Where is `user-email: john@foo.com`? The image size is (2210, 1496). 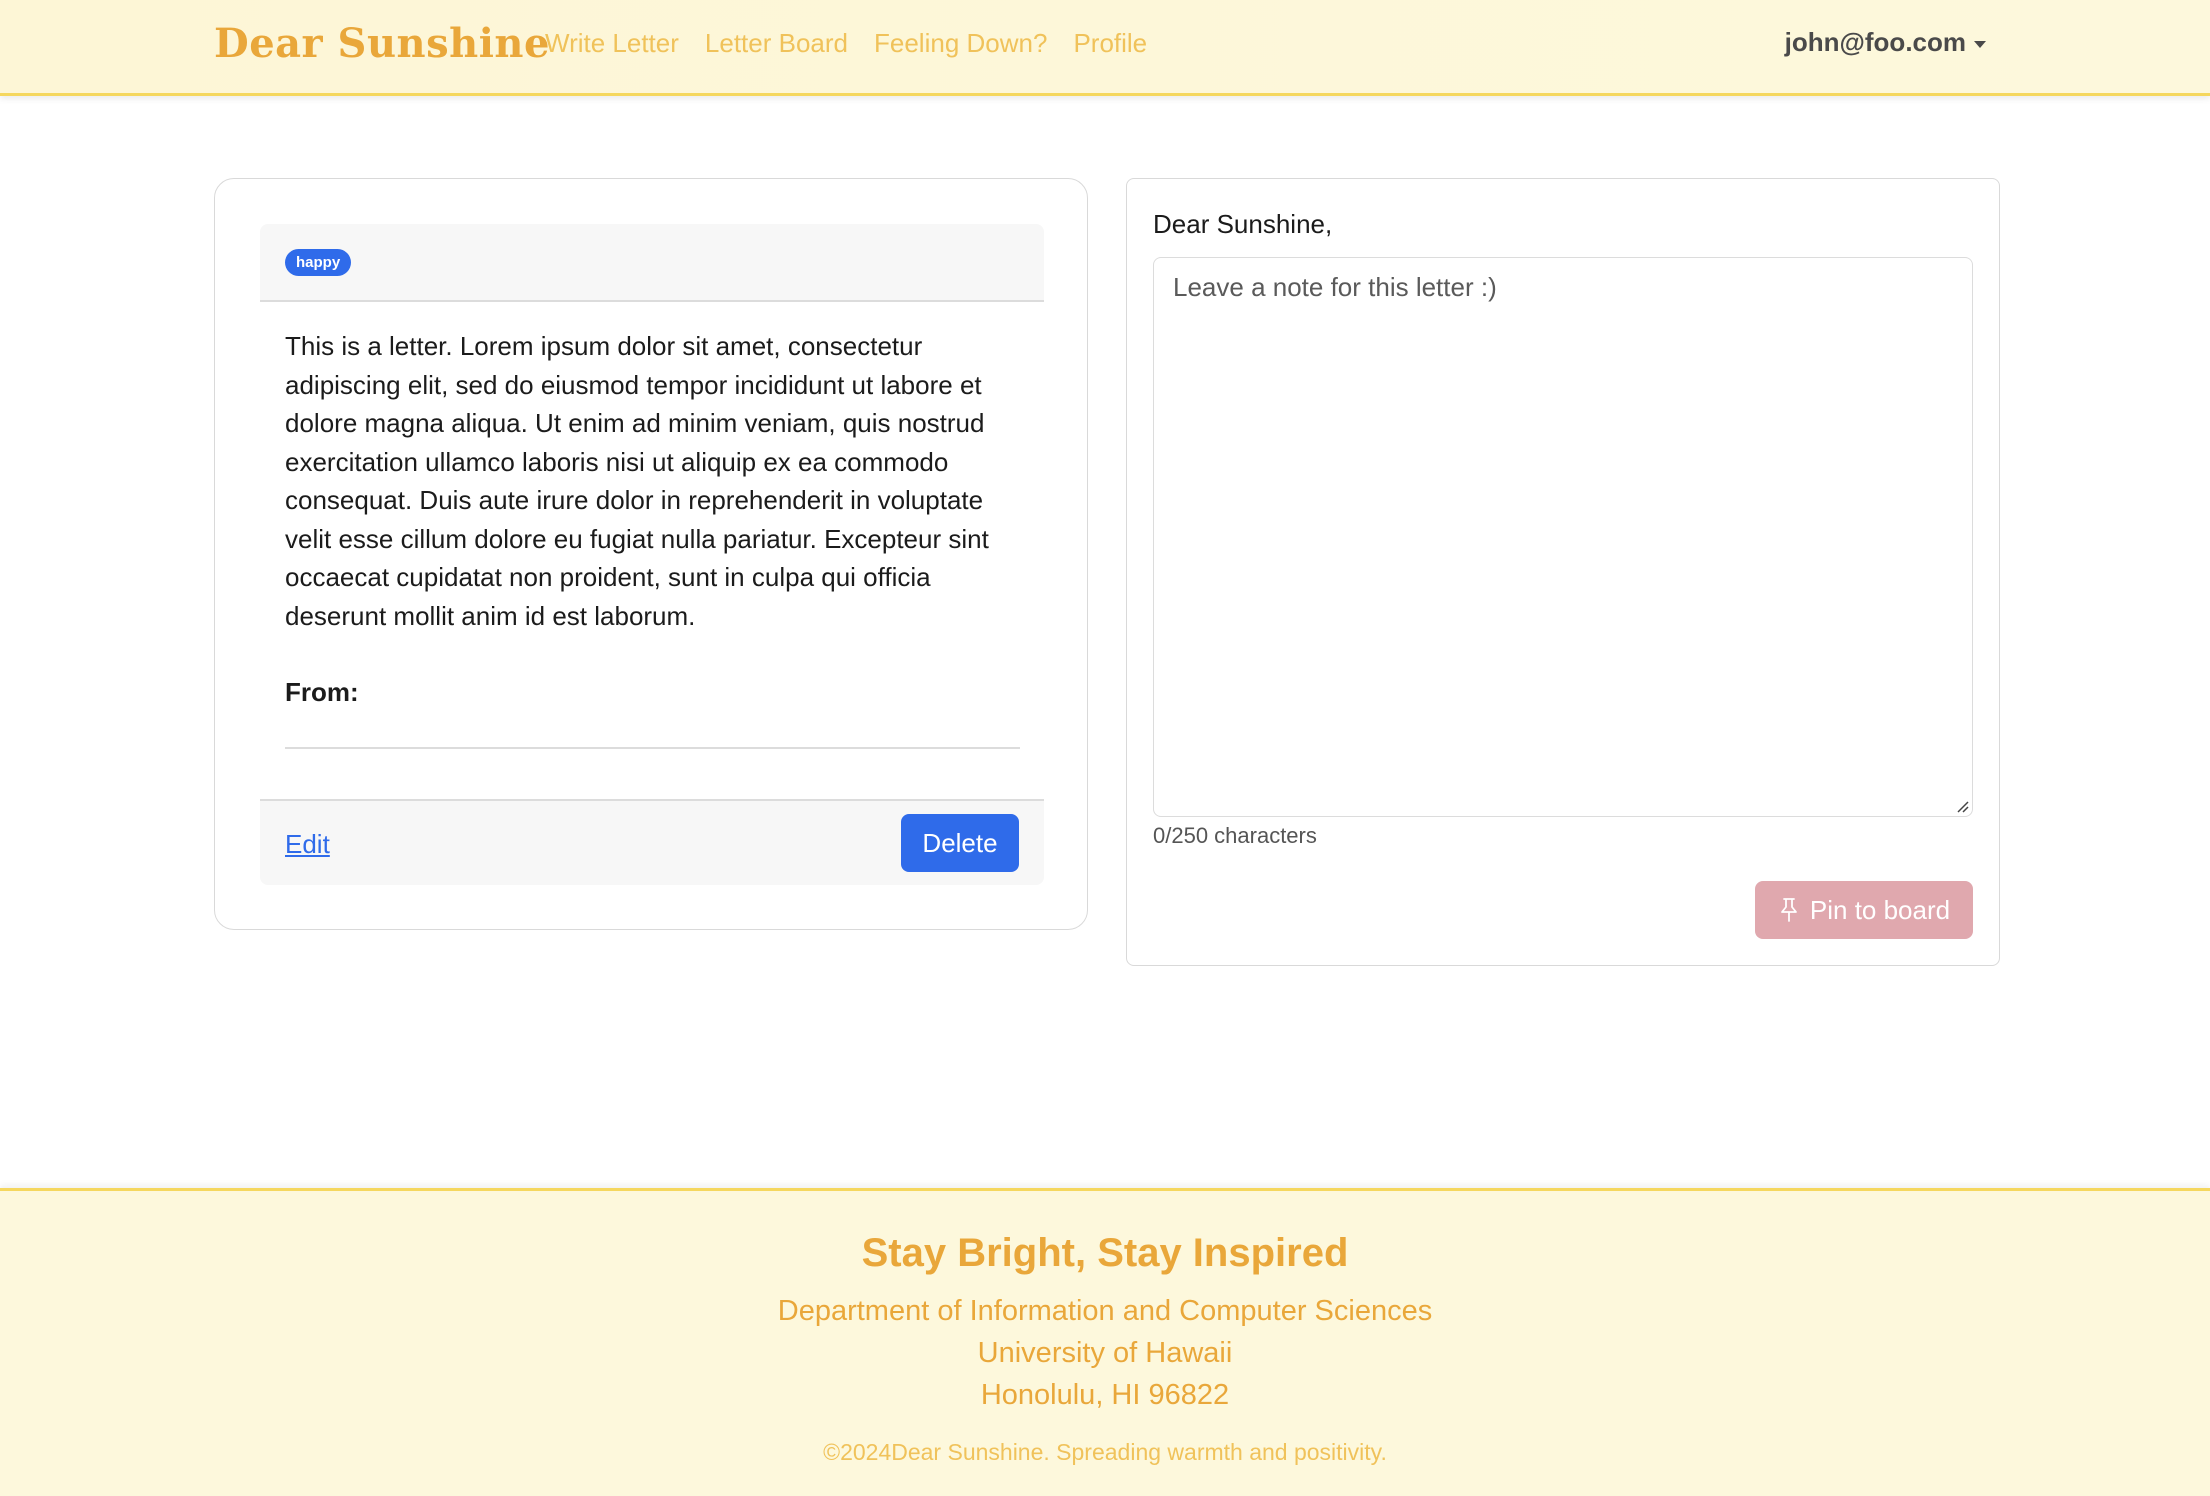 user-email: john@foo.com is located at coordinates (1875, 42).